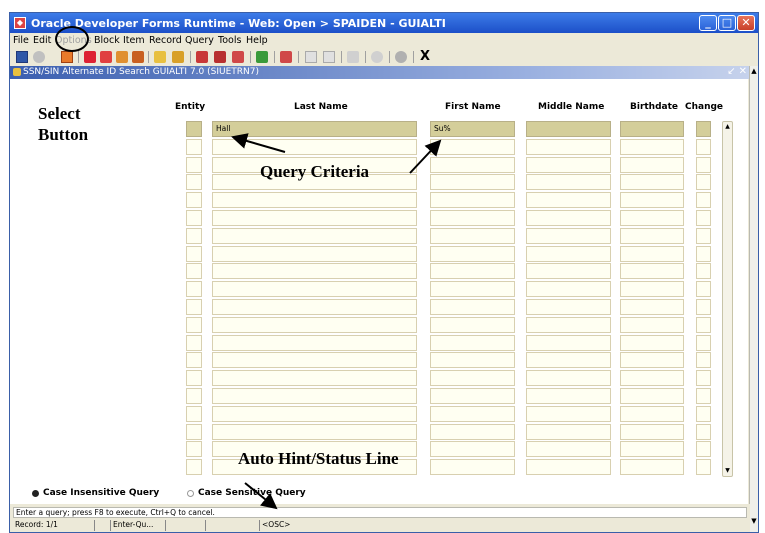  Describe the element at coordinates (737, 71) in the screenshot. I see `form-window-controls: ↙ ✕` at that location.